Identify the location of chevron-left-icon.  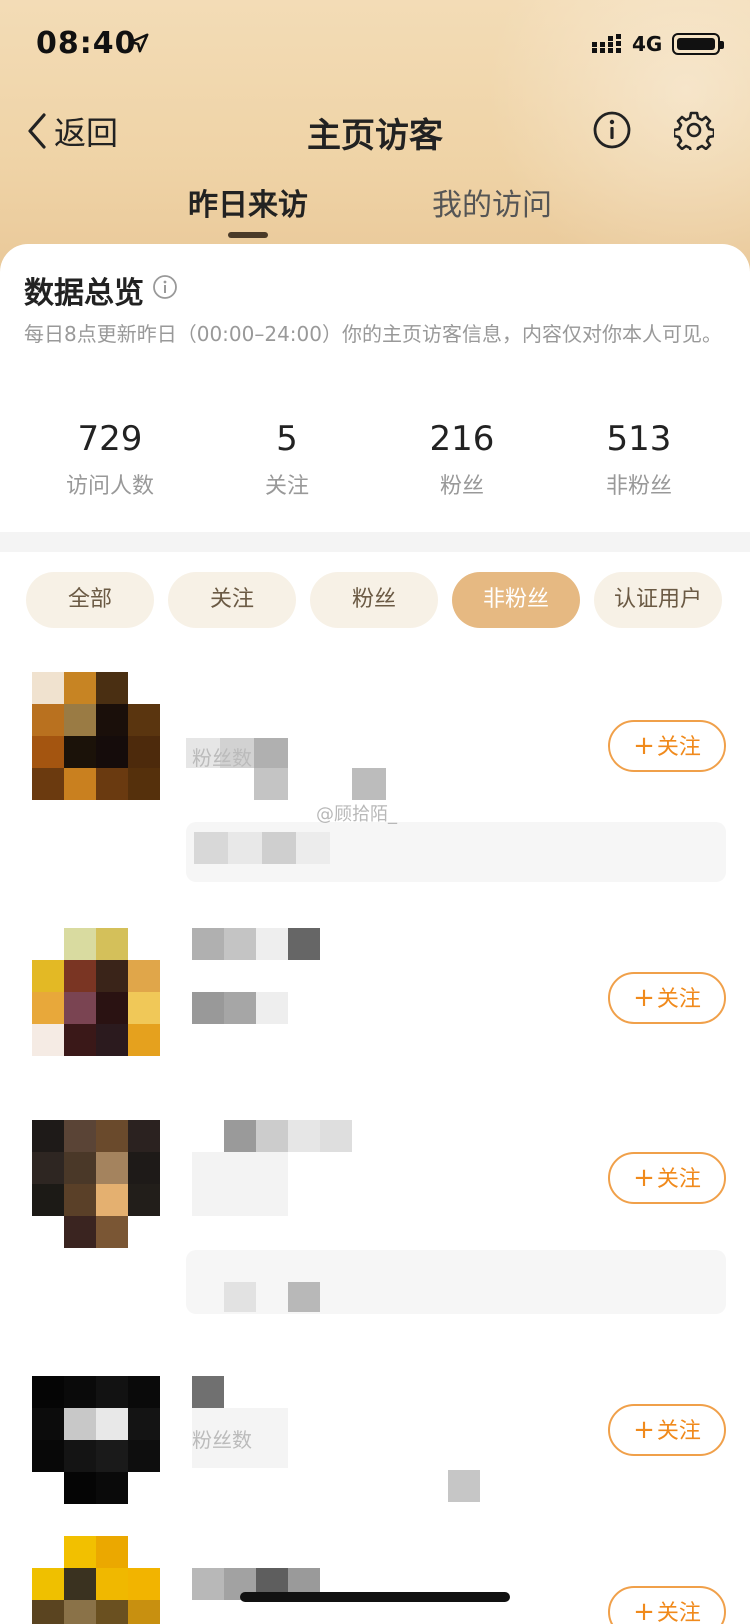
(37, 131).